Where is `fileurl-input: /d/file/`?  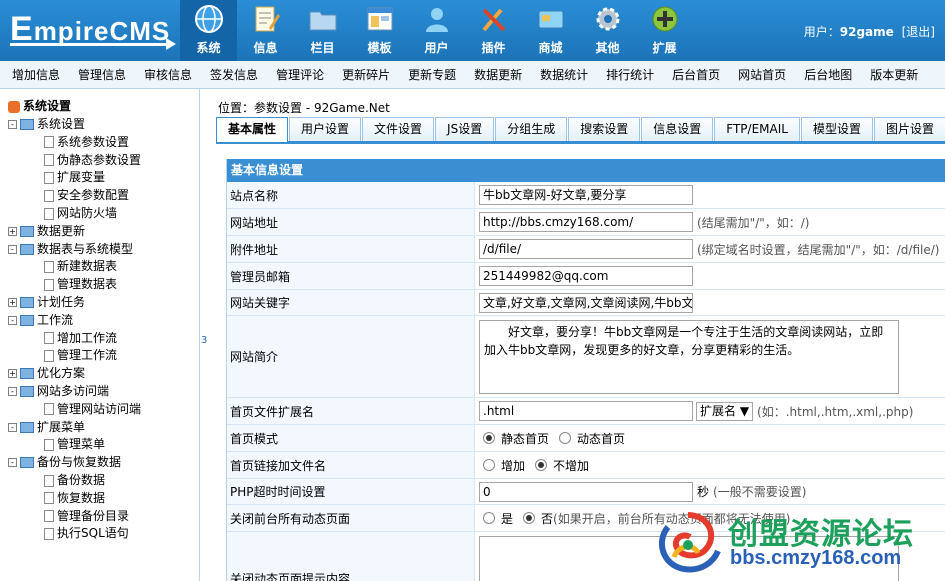
fileurl-input: /d/file/ is located at coordinates (586, 249).